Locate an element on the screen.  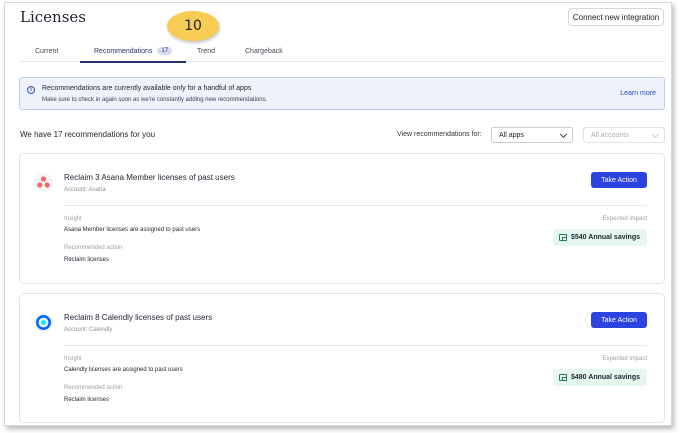
view-recommendations-label: View recommendations for: is located at coordinates (439, 134).